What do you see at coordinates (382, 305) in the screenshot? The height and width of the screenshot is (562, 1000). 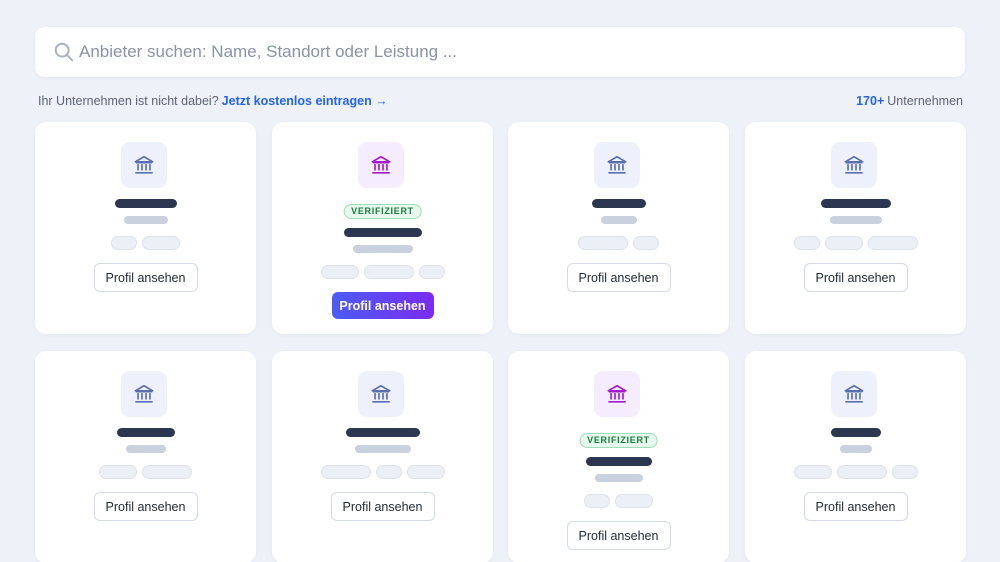 I see `view-profile-button-primary: Profil ansehen` at bounding box center [382, 305].